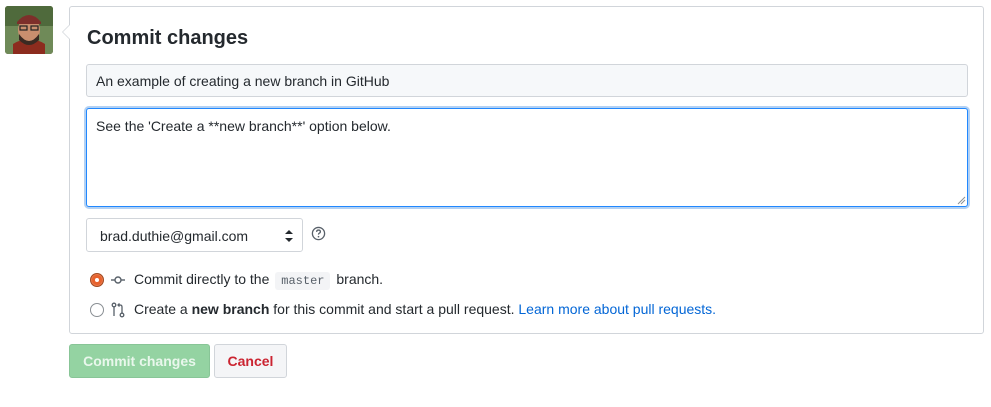 Image resolution: width=991 pixels, height=407 pixels. What do you see at coordinates (303, 281) in the screenshot?
I see `branch-name-code: master` at bounding box center [303, 281].